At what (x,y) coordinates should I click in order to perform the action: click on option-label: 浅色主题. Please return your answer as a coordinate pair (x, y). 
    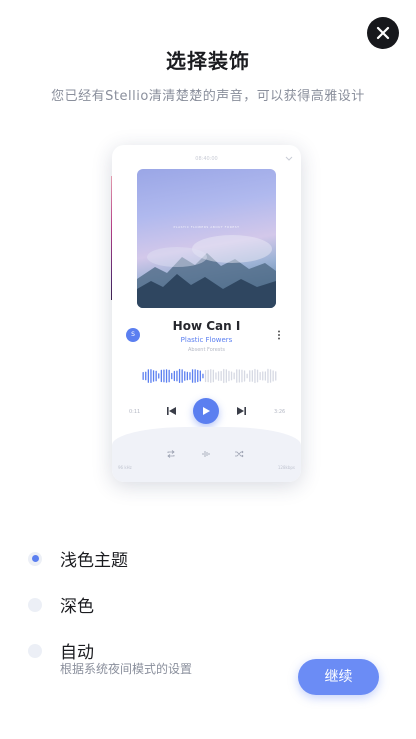
    Looking at the image, I should click on (94, 561).